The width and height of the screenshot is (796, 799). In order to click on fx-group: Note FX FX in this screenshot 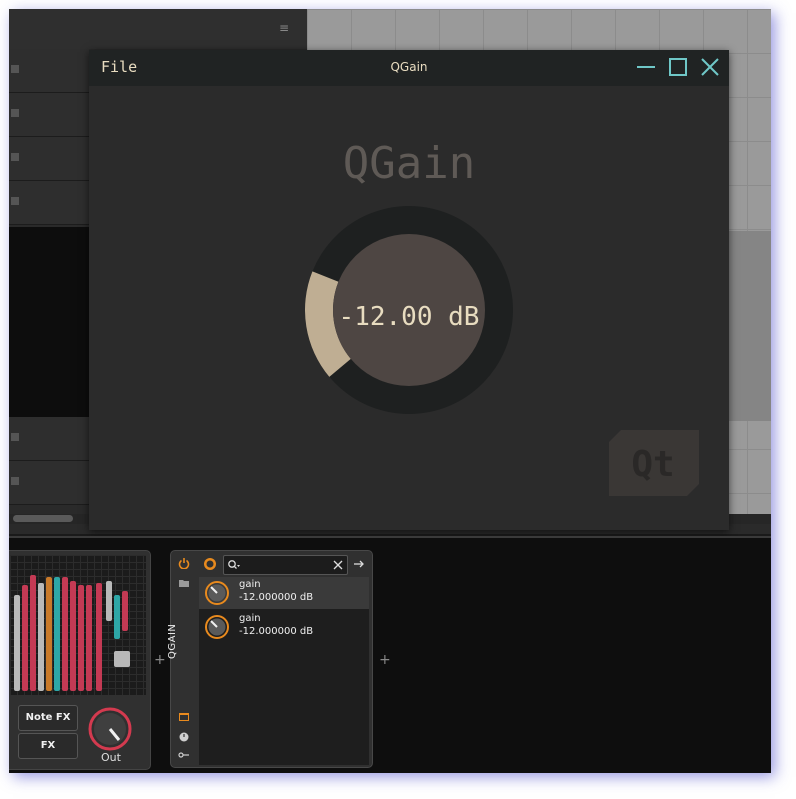, I will do `click(54, 734)`.